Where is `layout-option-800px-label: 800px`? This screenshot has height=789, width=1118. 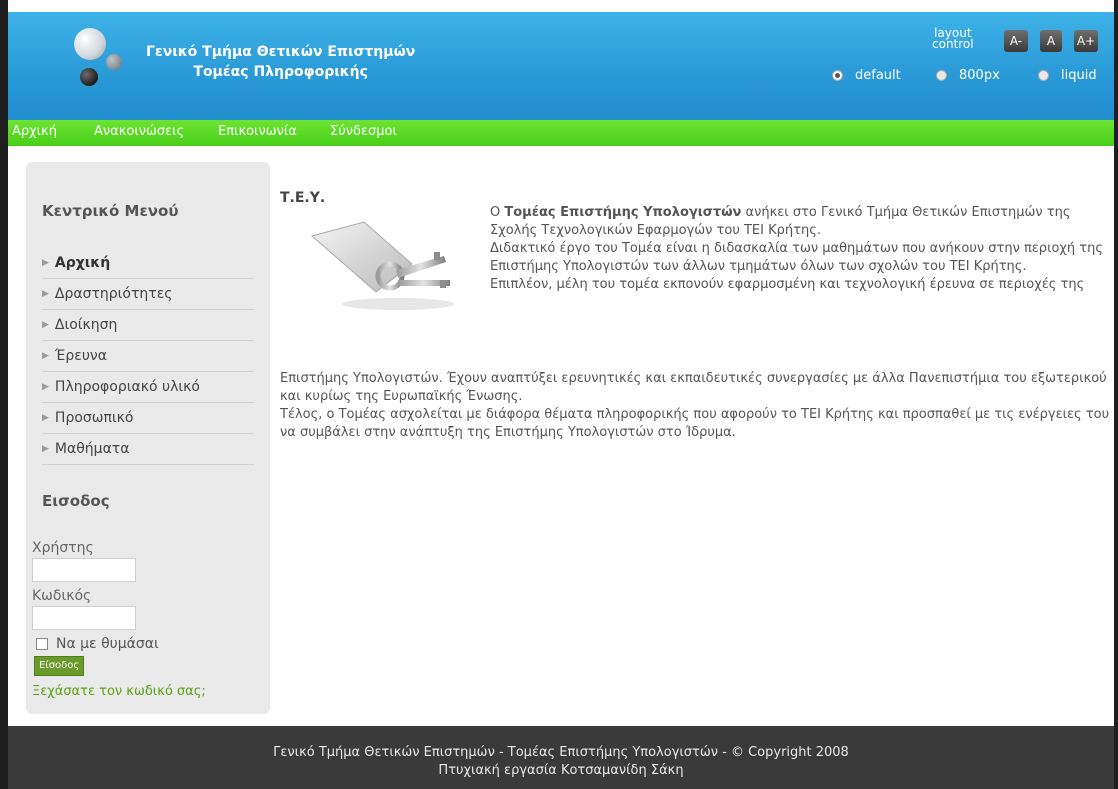 layout-option-800px-label: 800px is located at coordinates (979, 75).